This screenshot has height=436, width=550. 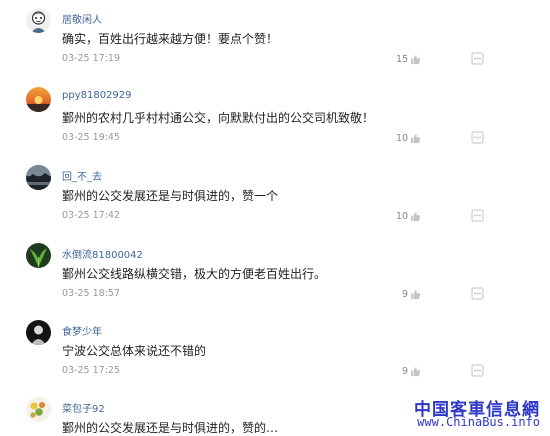 I want to click on username: 居敬闲人, so click(x=82, y=18).